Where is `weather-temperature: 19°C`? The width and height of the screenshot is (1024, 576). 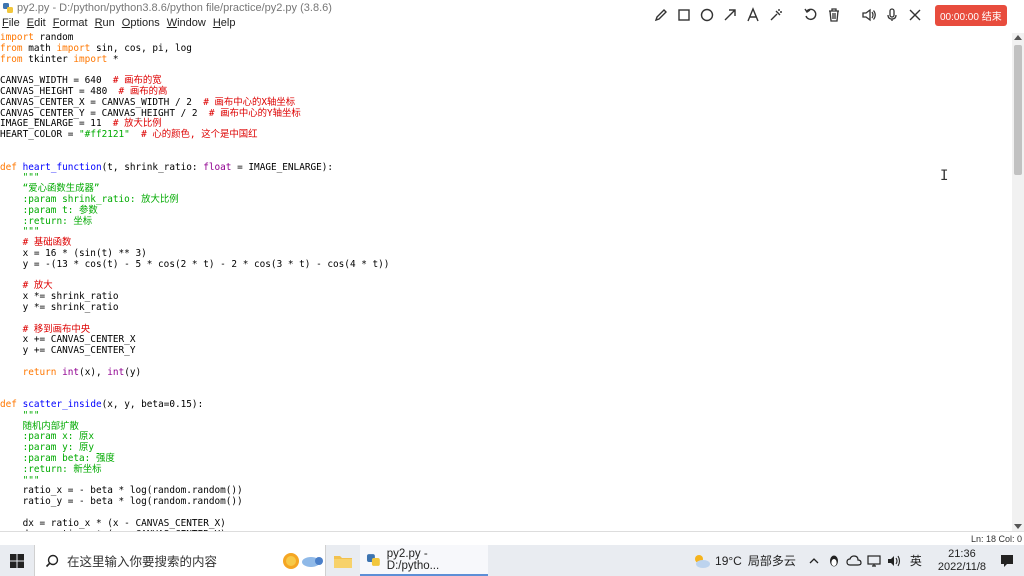
weather-temperature: 19°C is located at coordinates (728, 560).